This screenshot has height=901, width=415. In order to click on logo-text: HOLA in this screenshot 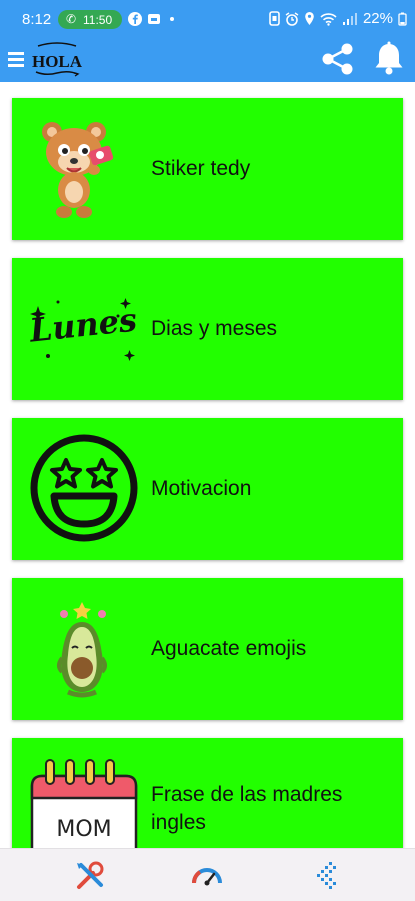, I will do `click(57, 61)`.